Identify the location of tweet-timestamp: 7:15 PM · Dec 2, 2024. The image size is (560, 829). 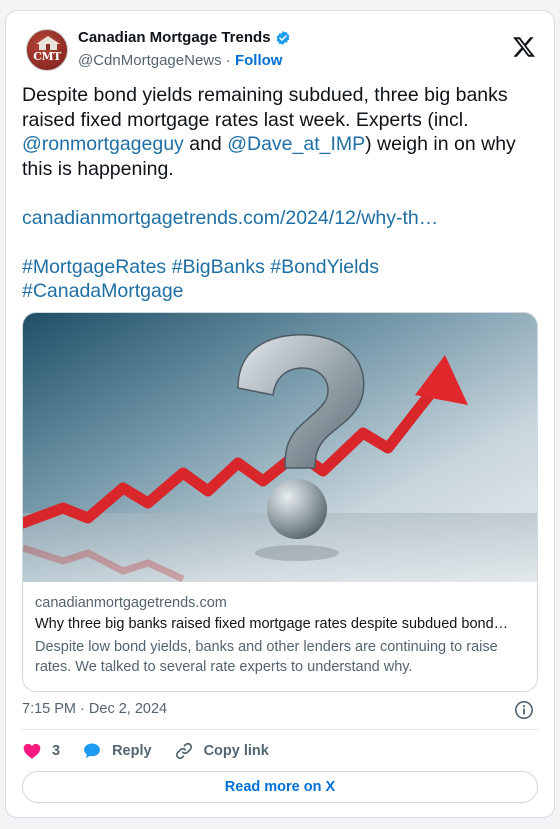
(94, 709).